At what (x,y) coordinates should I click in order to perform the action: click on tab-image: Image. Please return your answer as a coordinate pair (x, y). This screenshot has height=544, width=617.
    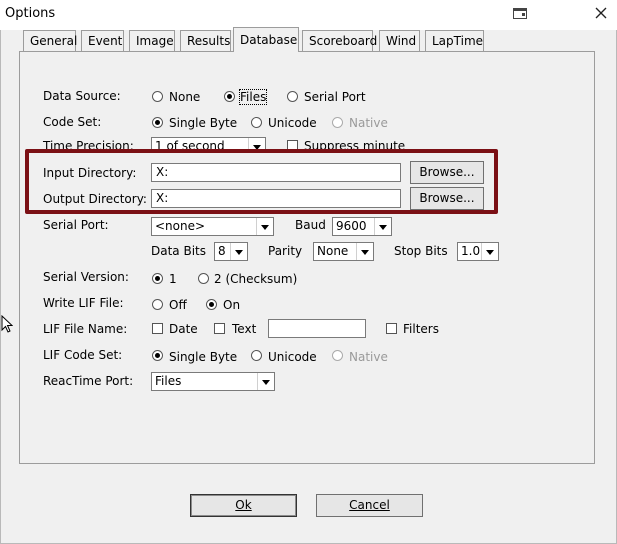
    Looking at the image, I should click on (152, 40).